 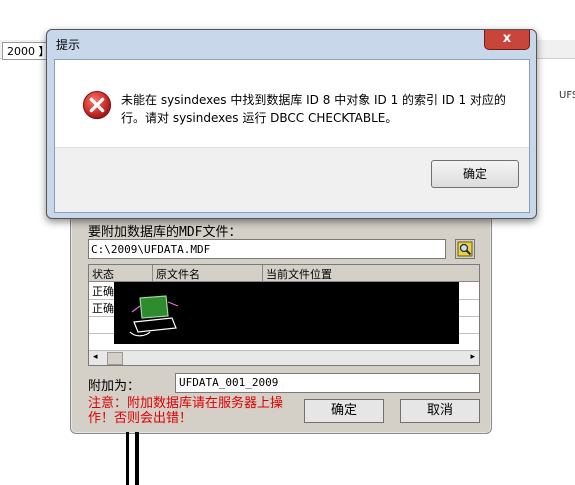 I want to click on column-current-location: 当前文件位置, so click(x=299, y=274).